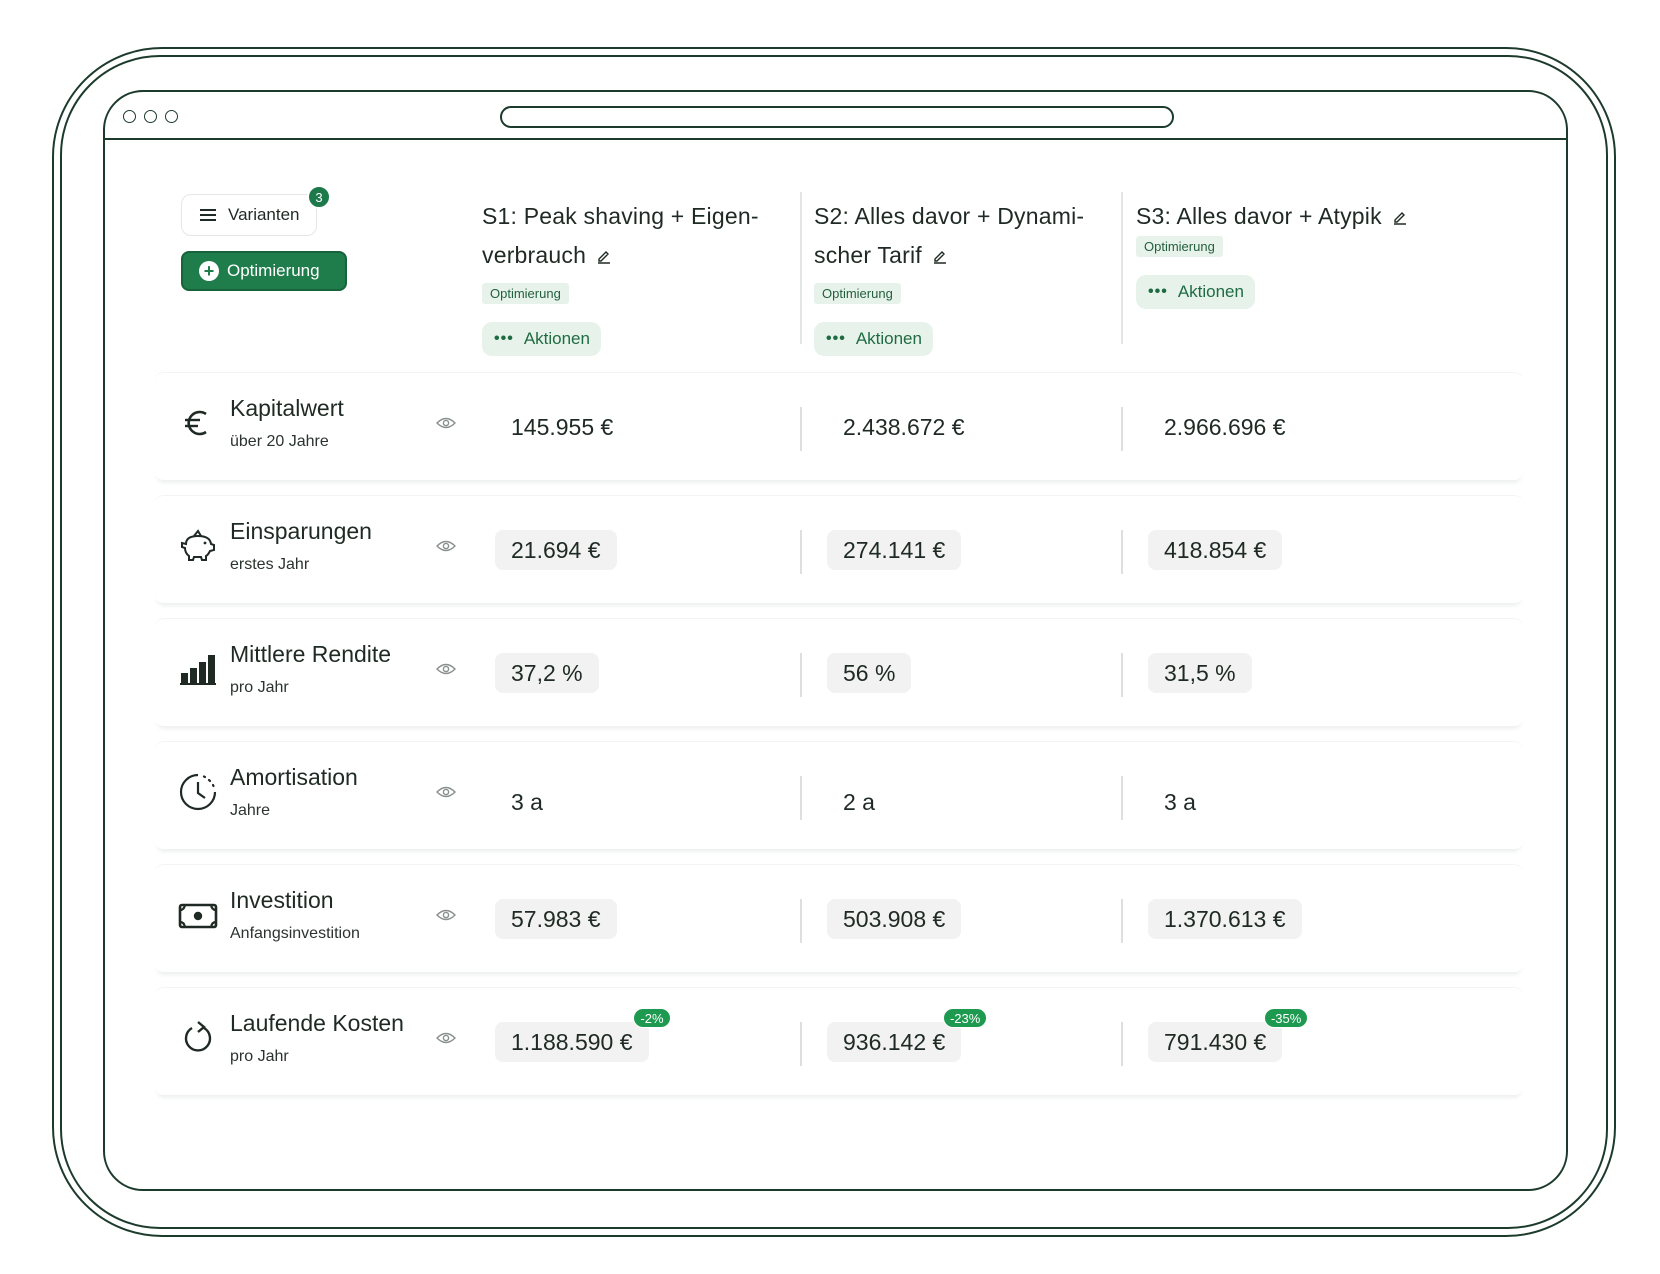 The image size is (1660, 1274). What do you see at coordinates (1225, 919) in the screenshot?
I see `metric-value: 1.370.613 €` at bounding box center [1225, 919].